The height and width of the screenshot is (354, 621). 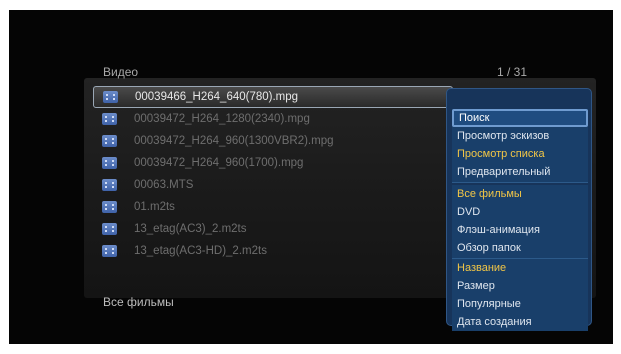 I want to click on file-row: 00039472_H264_1280(2340).mpg, so click(x=273, y=119).